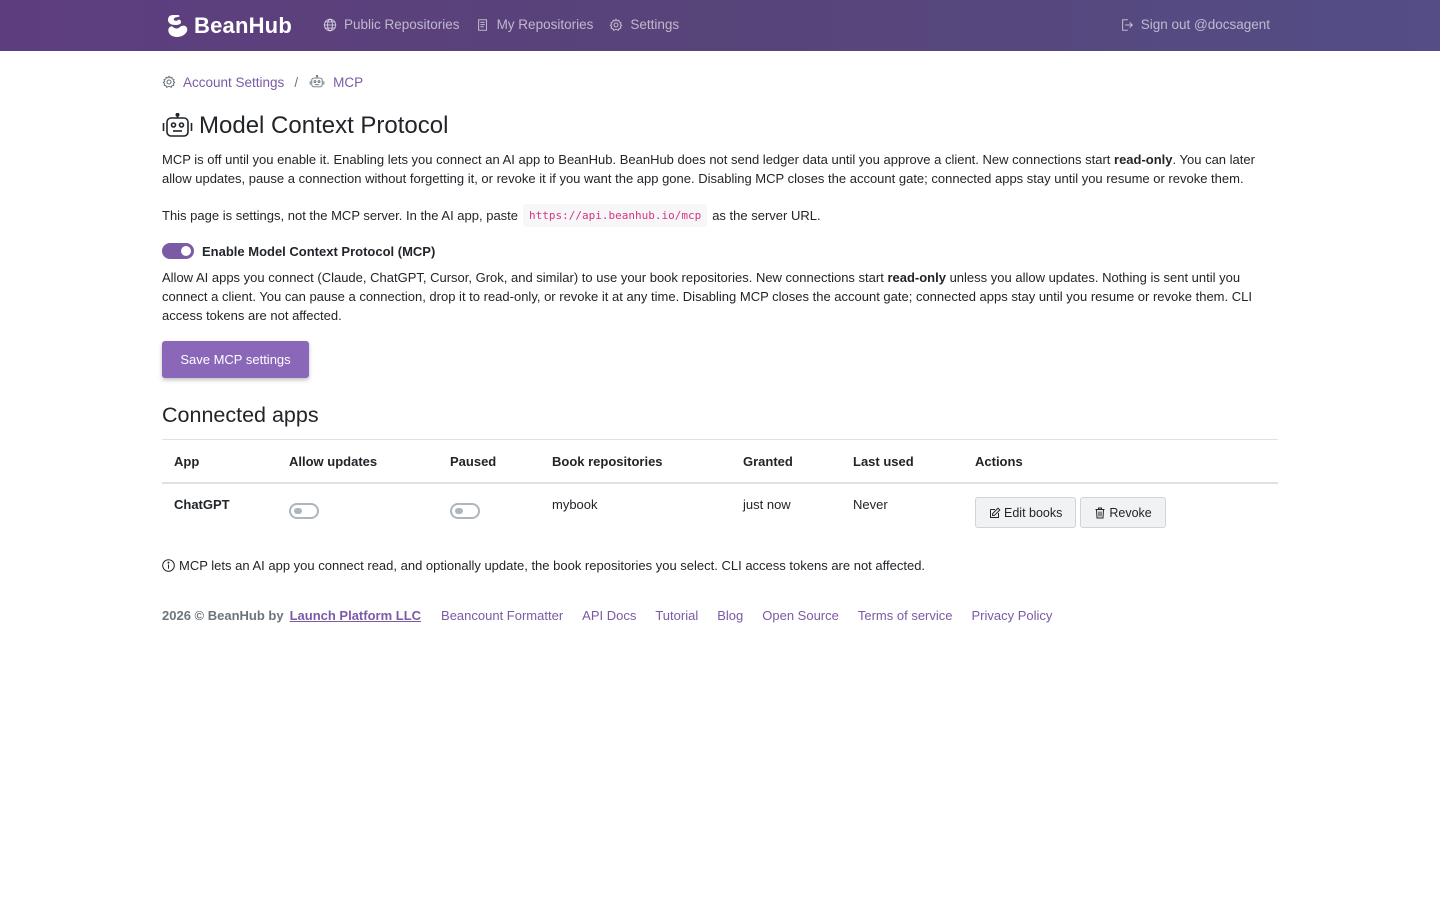 The image size is (1440, 900). Describe the element at coordinates (357, 461) in the screenshot. I see `column-header: Allow updates` at that location.